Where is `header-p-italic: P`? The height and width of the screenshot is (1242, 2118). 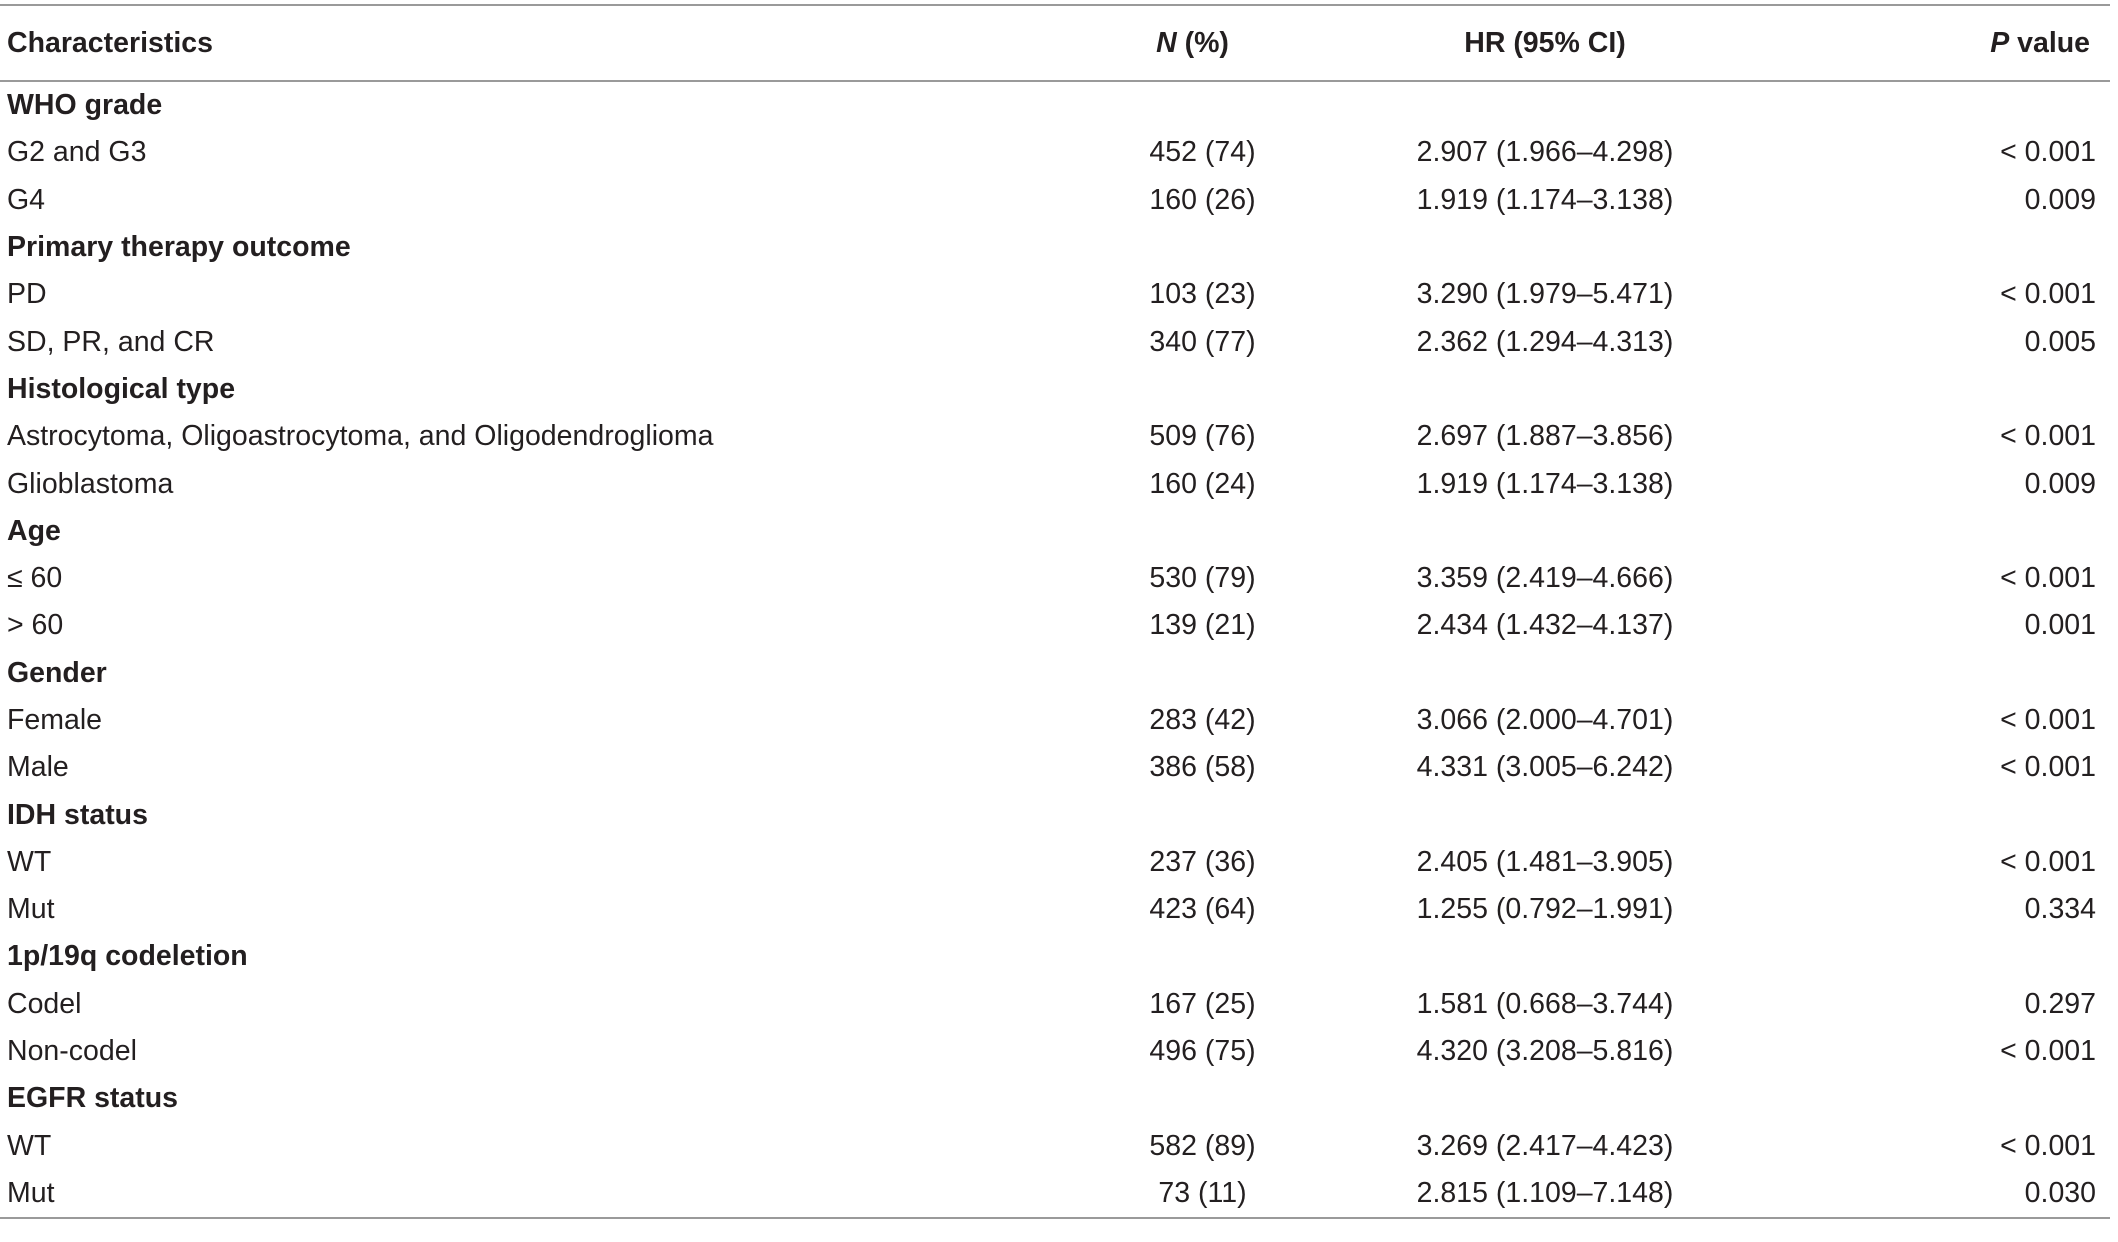
header-p-italic: P is located at coordinates (2000, 42).